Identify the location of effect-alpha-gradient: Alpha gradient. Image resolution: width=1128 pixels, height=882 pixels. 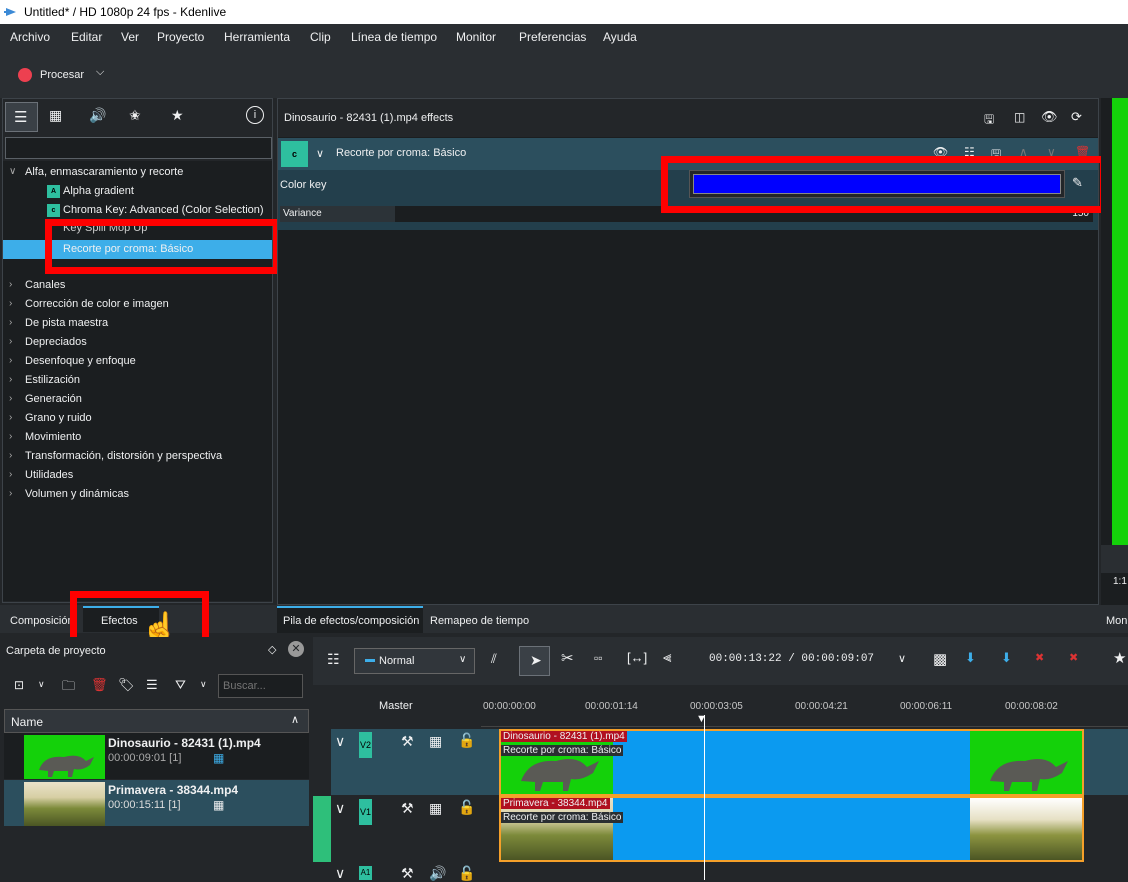
(98, 191).